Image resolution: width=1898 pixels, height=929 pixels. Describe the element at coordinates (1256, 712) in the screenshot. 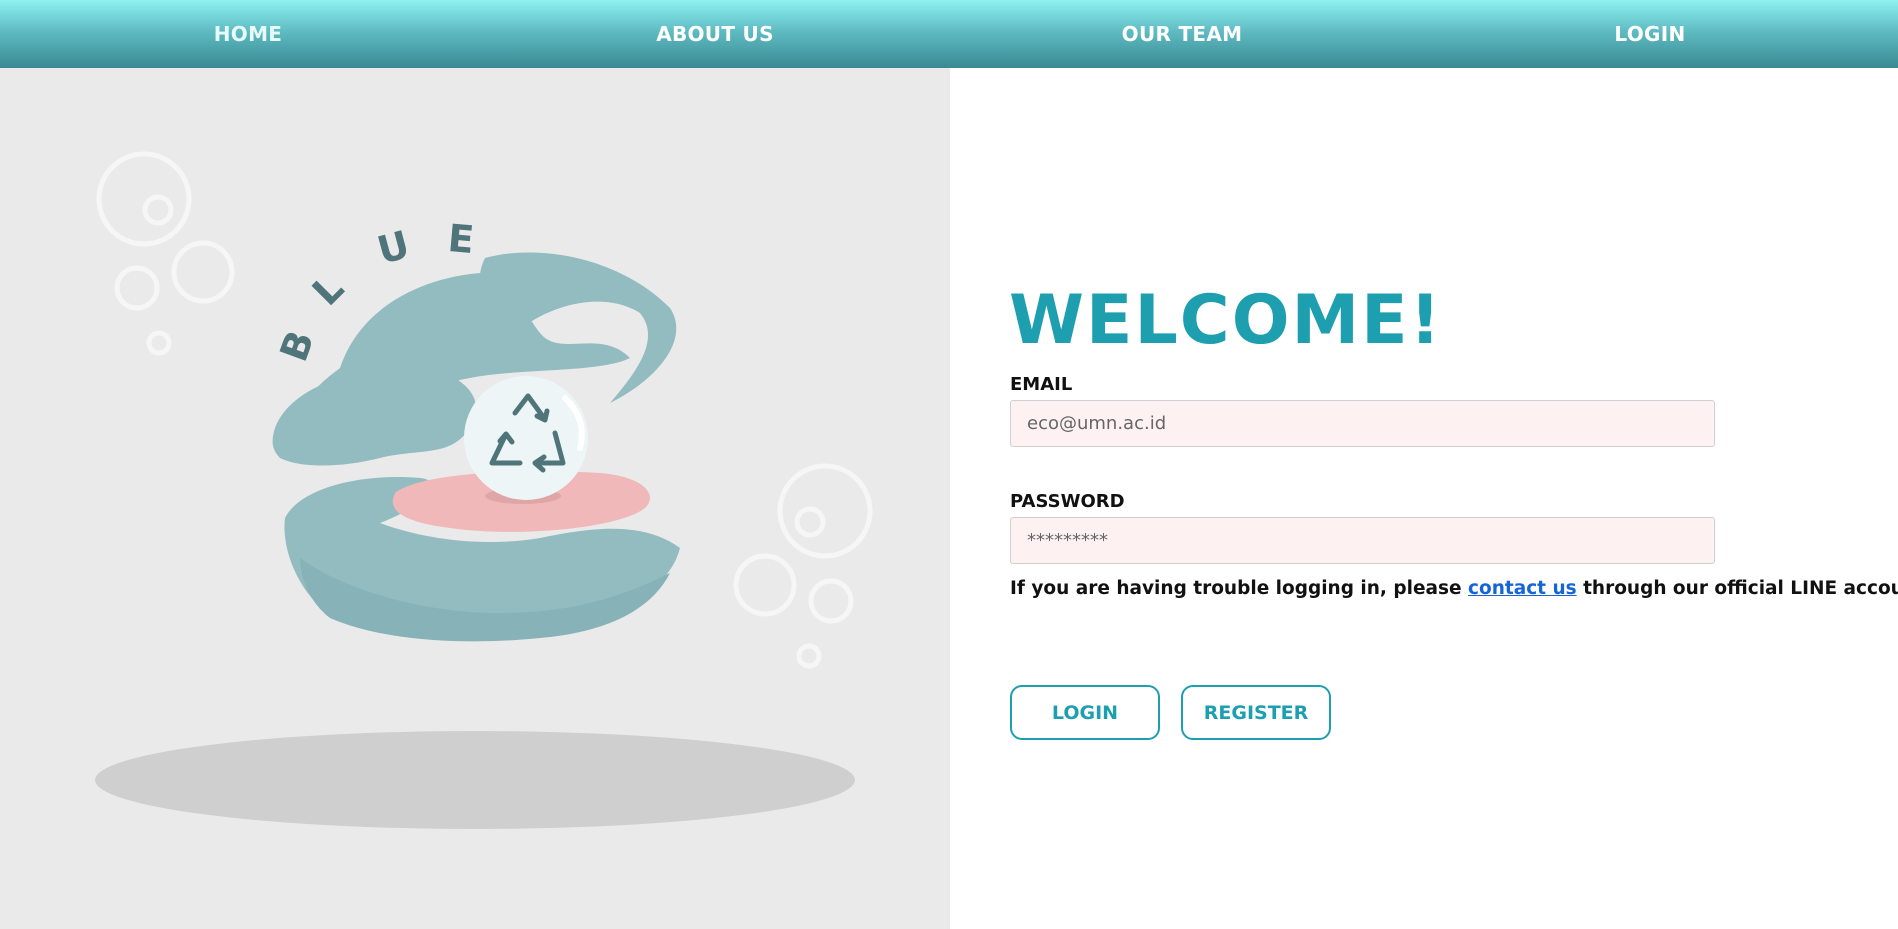

I see `register-button: REGISTER` at that location.